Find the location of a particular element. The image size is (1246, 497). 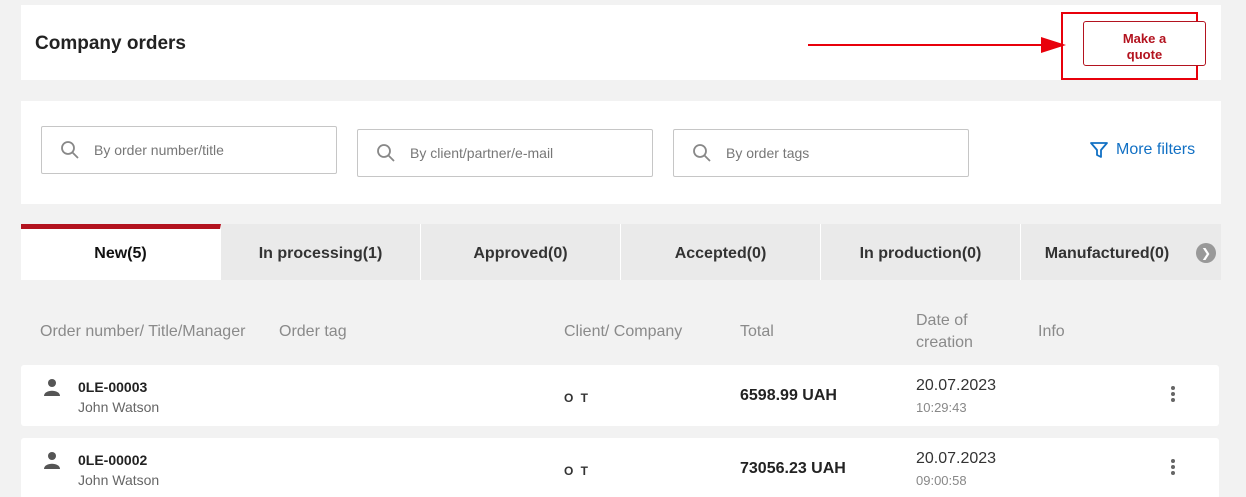

tab-new: New(5) is located at coordinates (121, 252).